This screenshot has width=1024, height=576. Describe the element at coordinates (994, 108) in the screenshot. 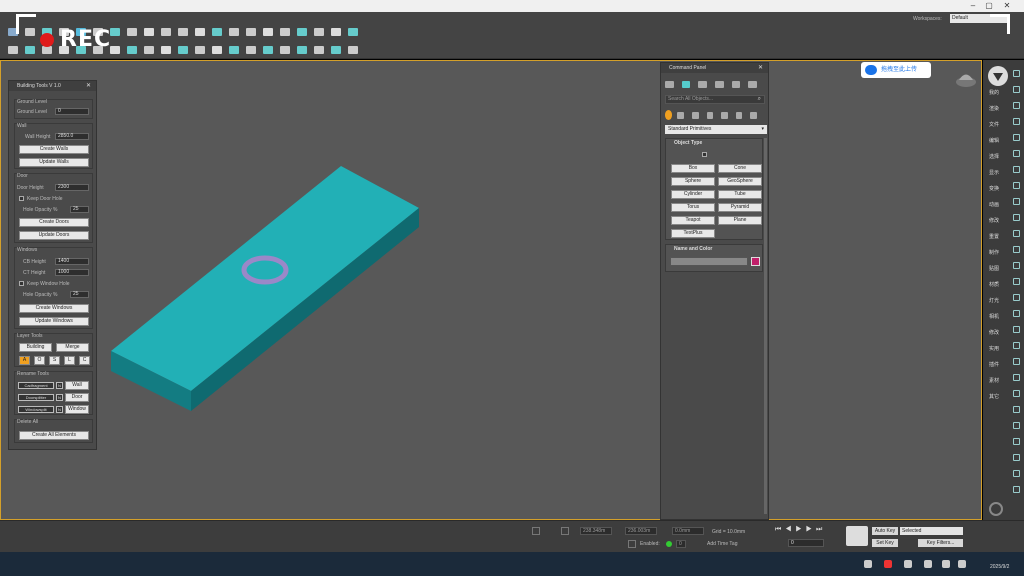

I see `sidebar-item-1: 渲染` at that location.